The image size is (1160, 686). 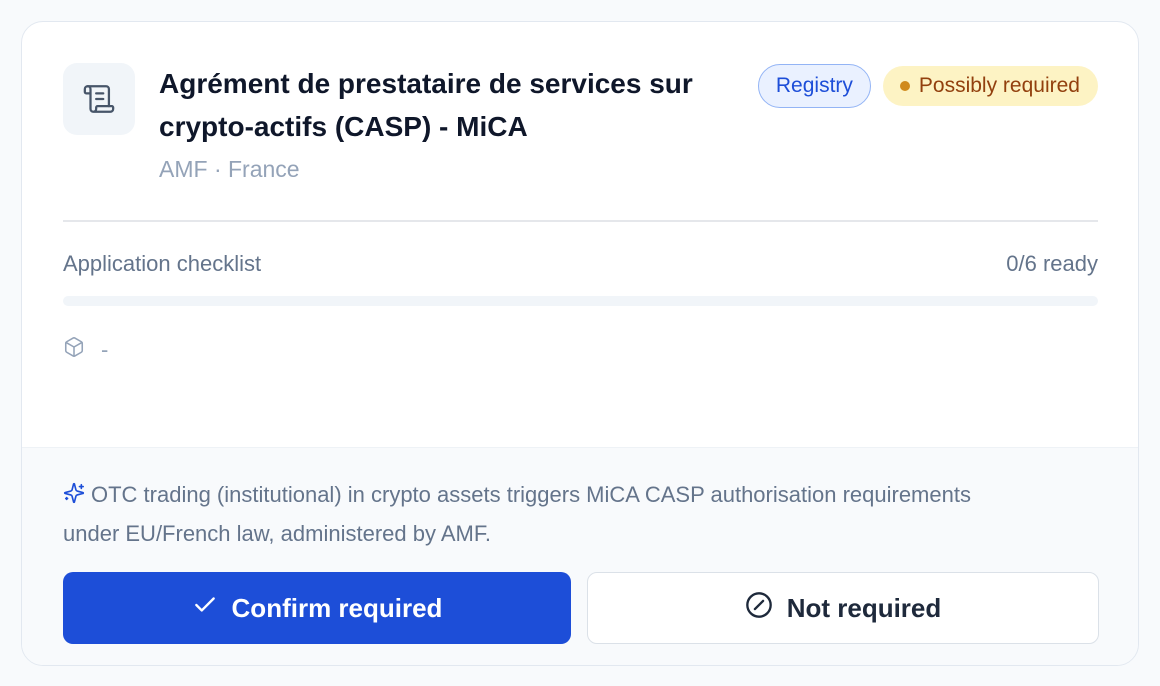 I want to click on status-dot, so click(x=904, y=86).